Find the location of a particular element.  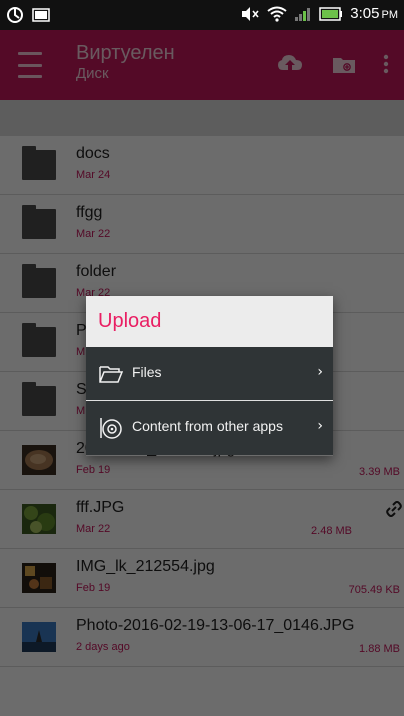

title-block: Виртуелен Диск is located at coordinates (125, 63).